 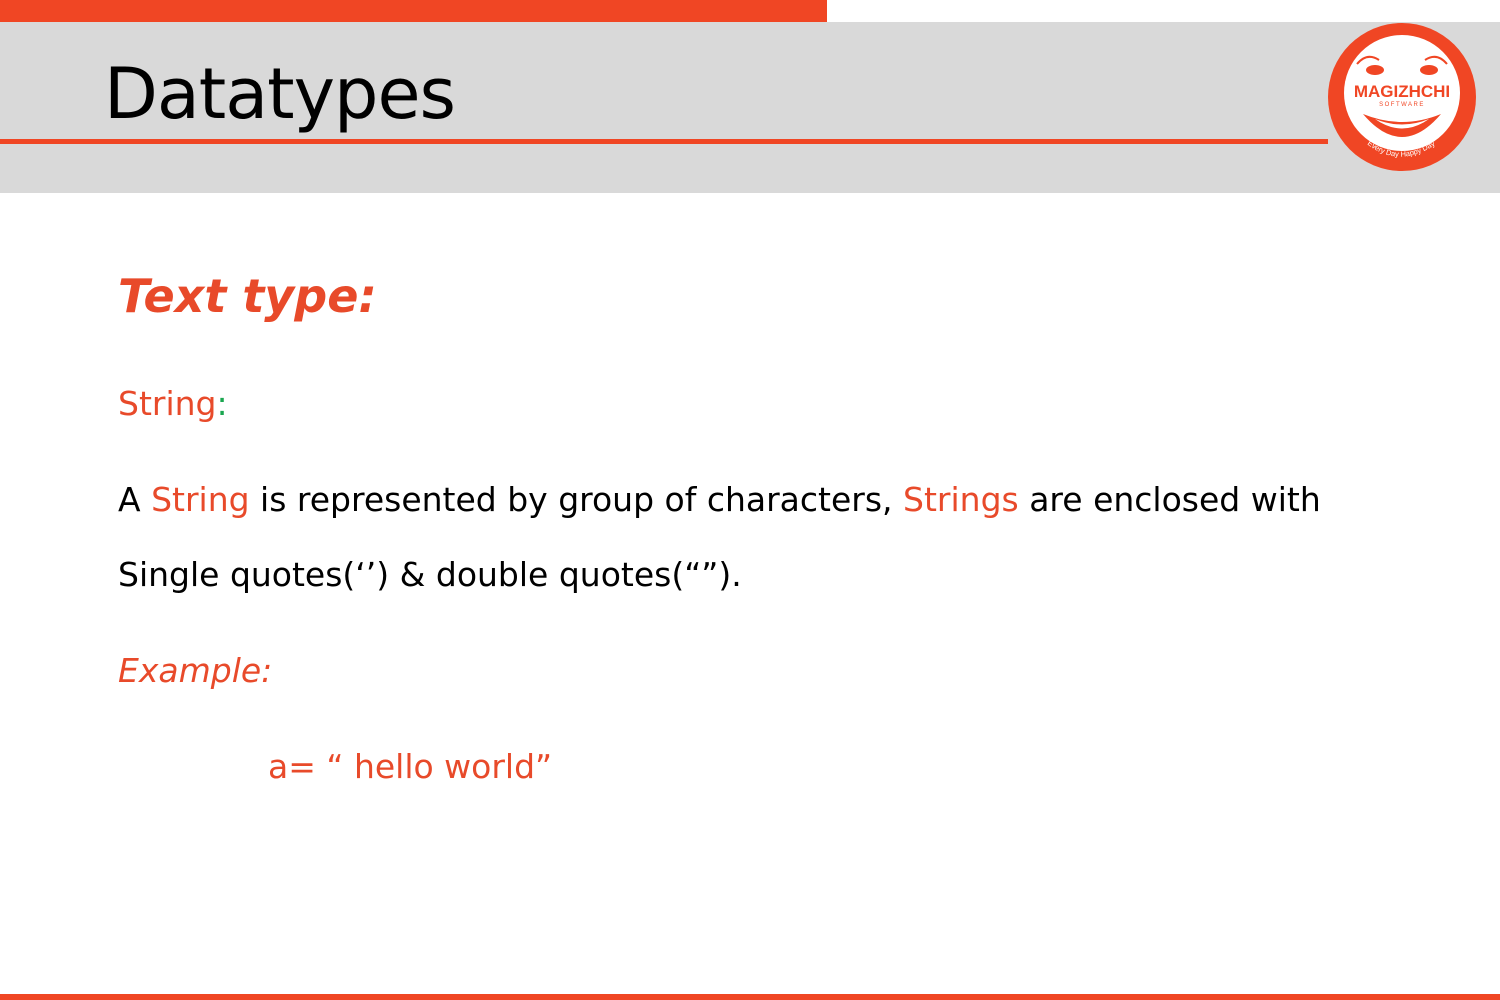 I want to click on title-underline, so click(x=664, y=141).